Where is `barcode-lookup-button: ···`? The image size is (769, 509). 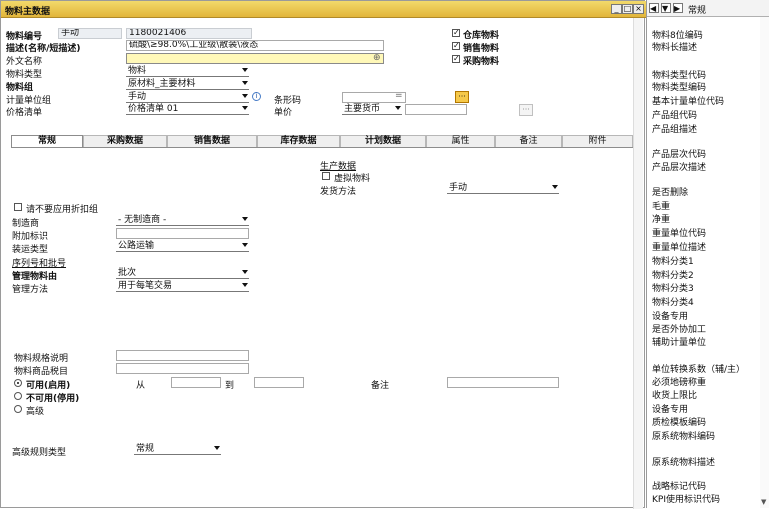 barcode-lookup-button: ··· is located at coordinates (462, 97).